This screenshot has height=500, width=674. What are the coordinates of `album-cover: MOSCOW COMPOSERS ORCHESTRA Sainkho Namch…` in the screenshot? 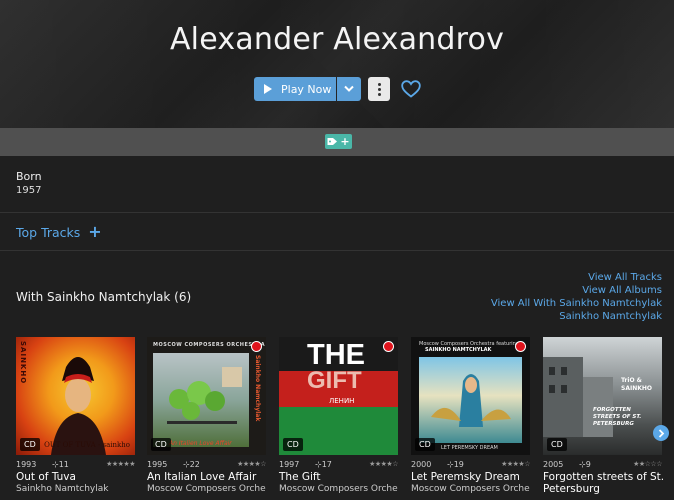 It's located at (206, 396).